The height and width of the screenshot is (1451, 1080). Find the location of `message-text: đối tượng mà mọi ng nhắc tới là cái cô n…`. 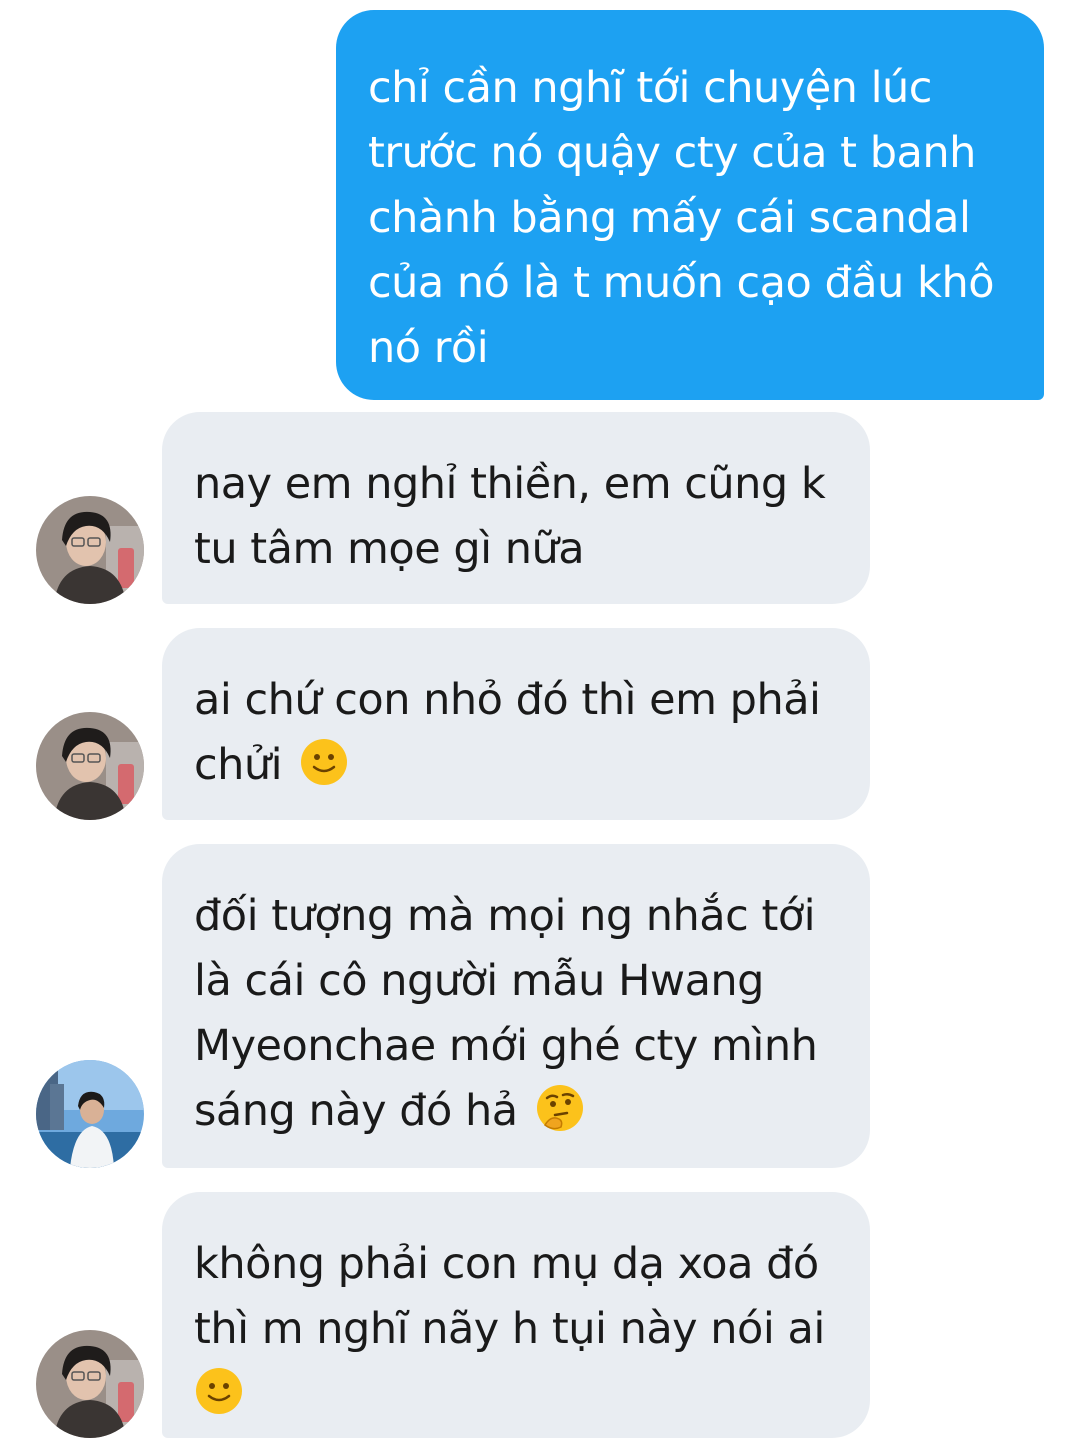

message-text: đối tượng mà mọi ng nhắc tới là cái cô n… is located at coordinates (506, 1013).